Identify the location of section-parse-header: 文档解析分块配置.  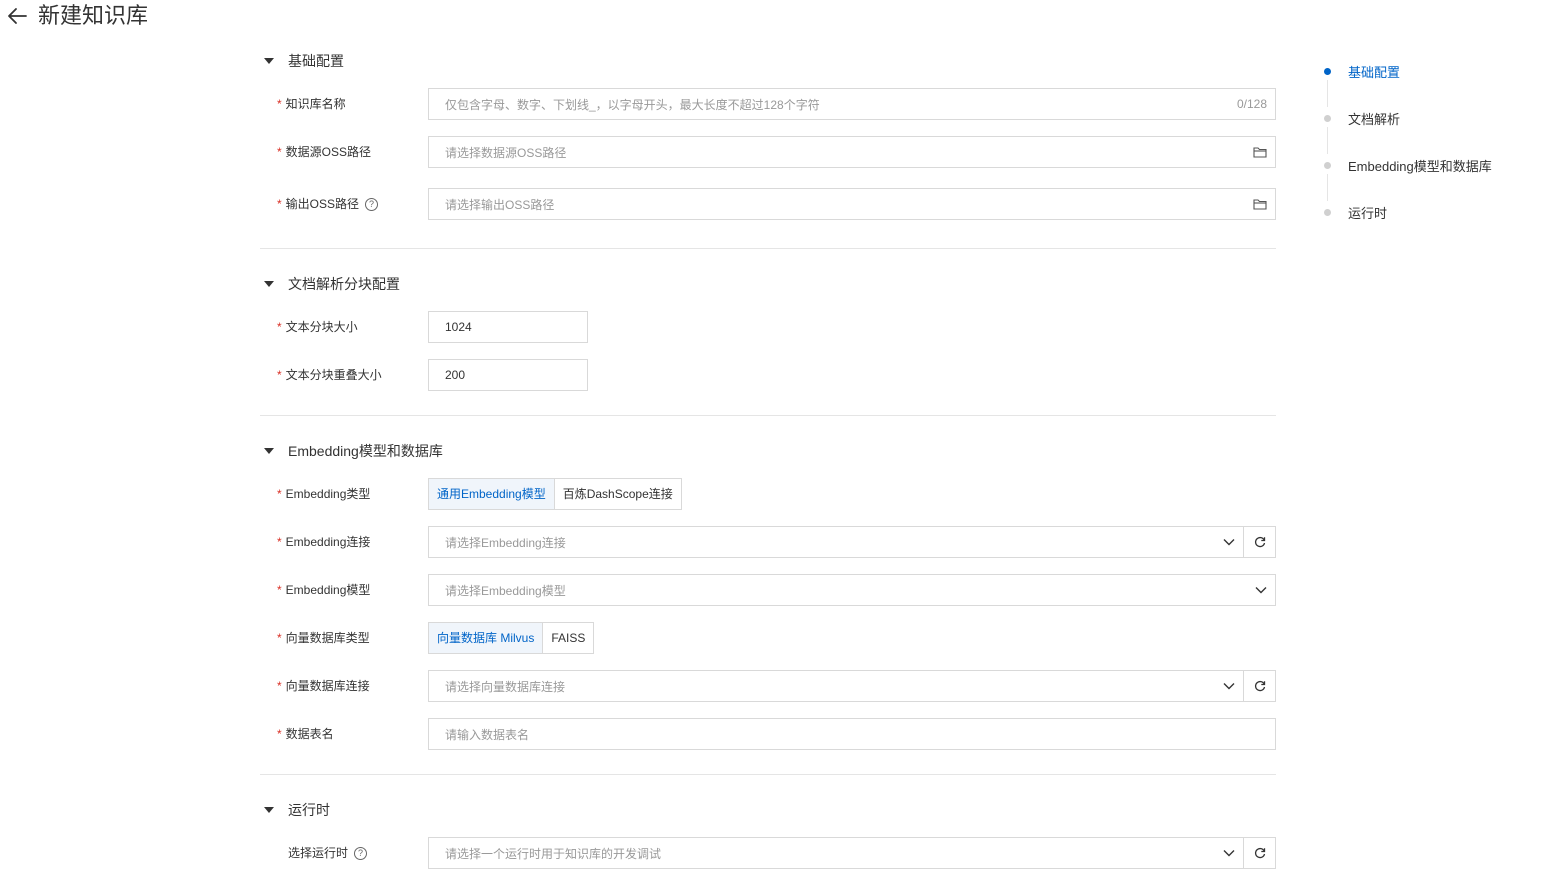
(330, 284).